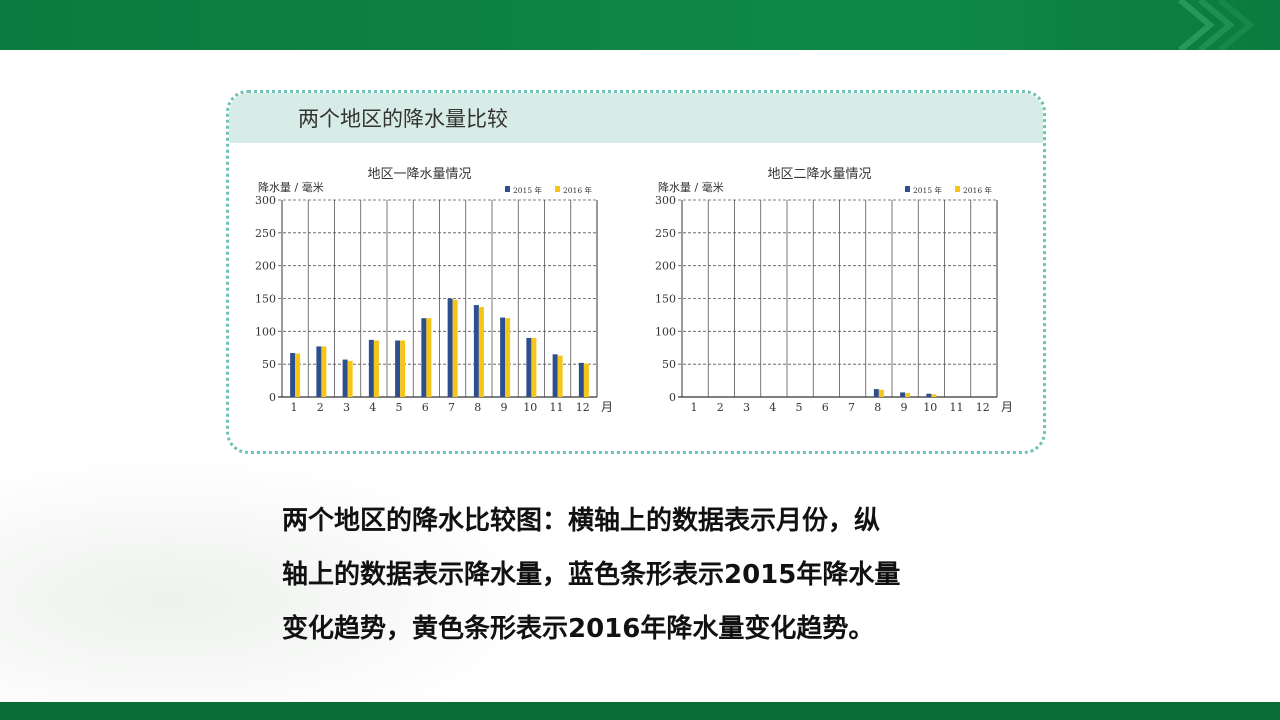  Describe the element at coordinates (578, 629) in the screenshot. I see `caption-line-3: 变化趋势，黄色条形表示2016年降水量变化趋势。` at that location.